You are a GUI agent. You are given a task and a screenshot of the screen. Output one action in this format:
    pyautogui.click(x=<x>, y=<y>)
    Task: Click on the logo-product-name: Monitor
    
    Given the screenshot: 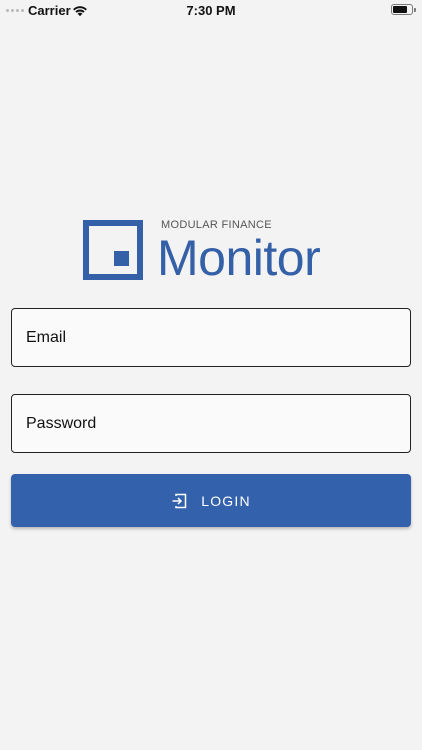 What is the action you would take?
    pyautogui.click(x=239, y=258)
    